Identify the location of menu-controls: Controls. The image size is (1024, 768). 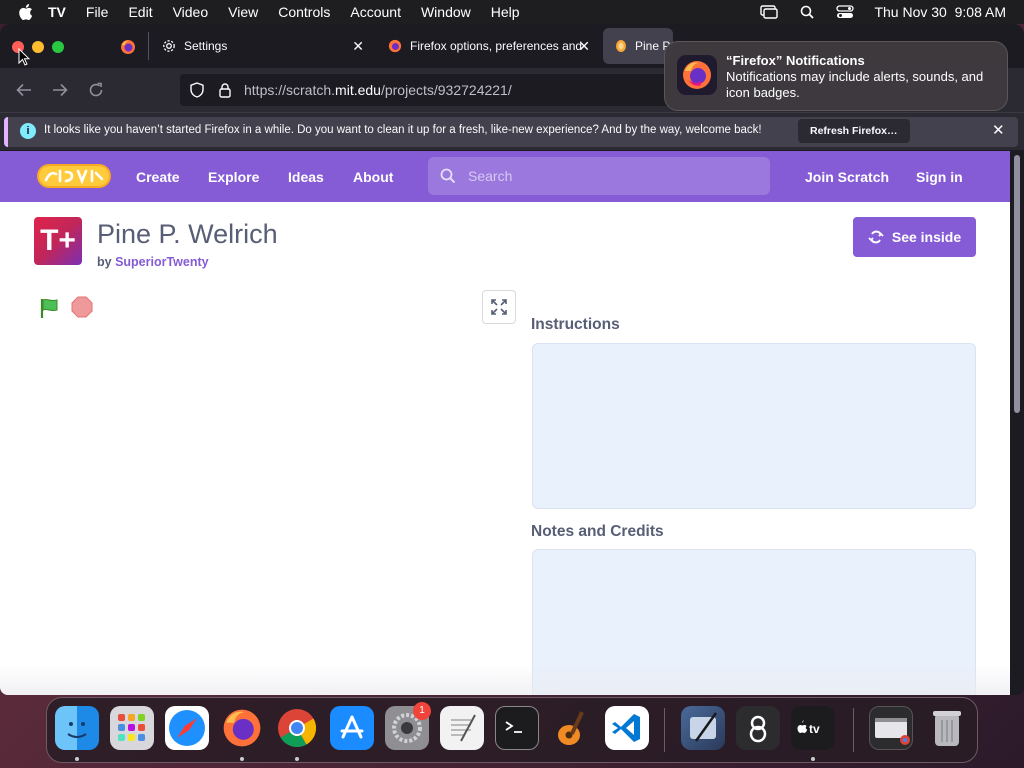
(304, 12).